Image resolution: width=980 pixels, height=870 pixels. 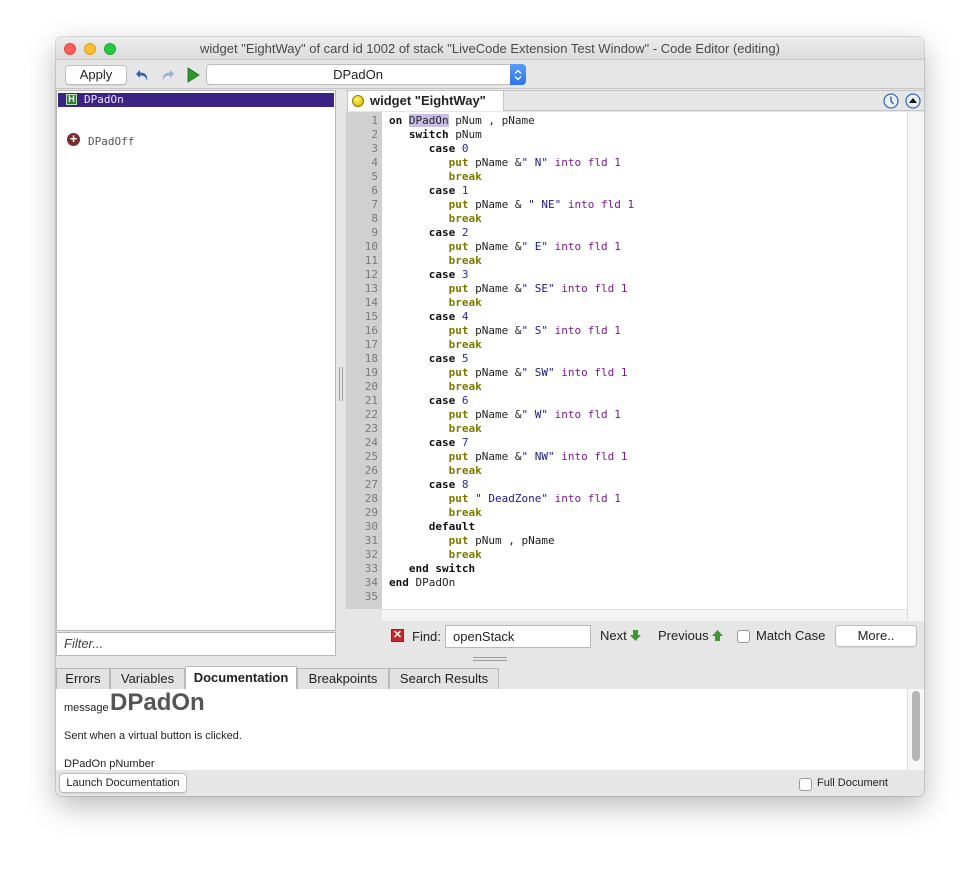 I want to click on code-line: 14 break, so click(x=626, y=303).